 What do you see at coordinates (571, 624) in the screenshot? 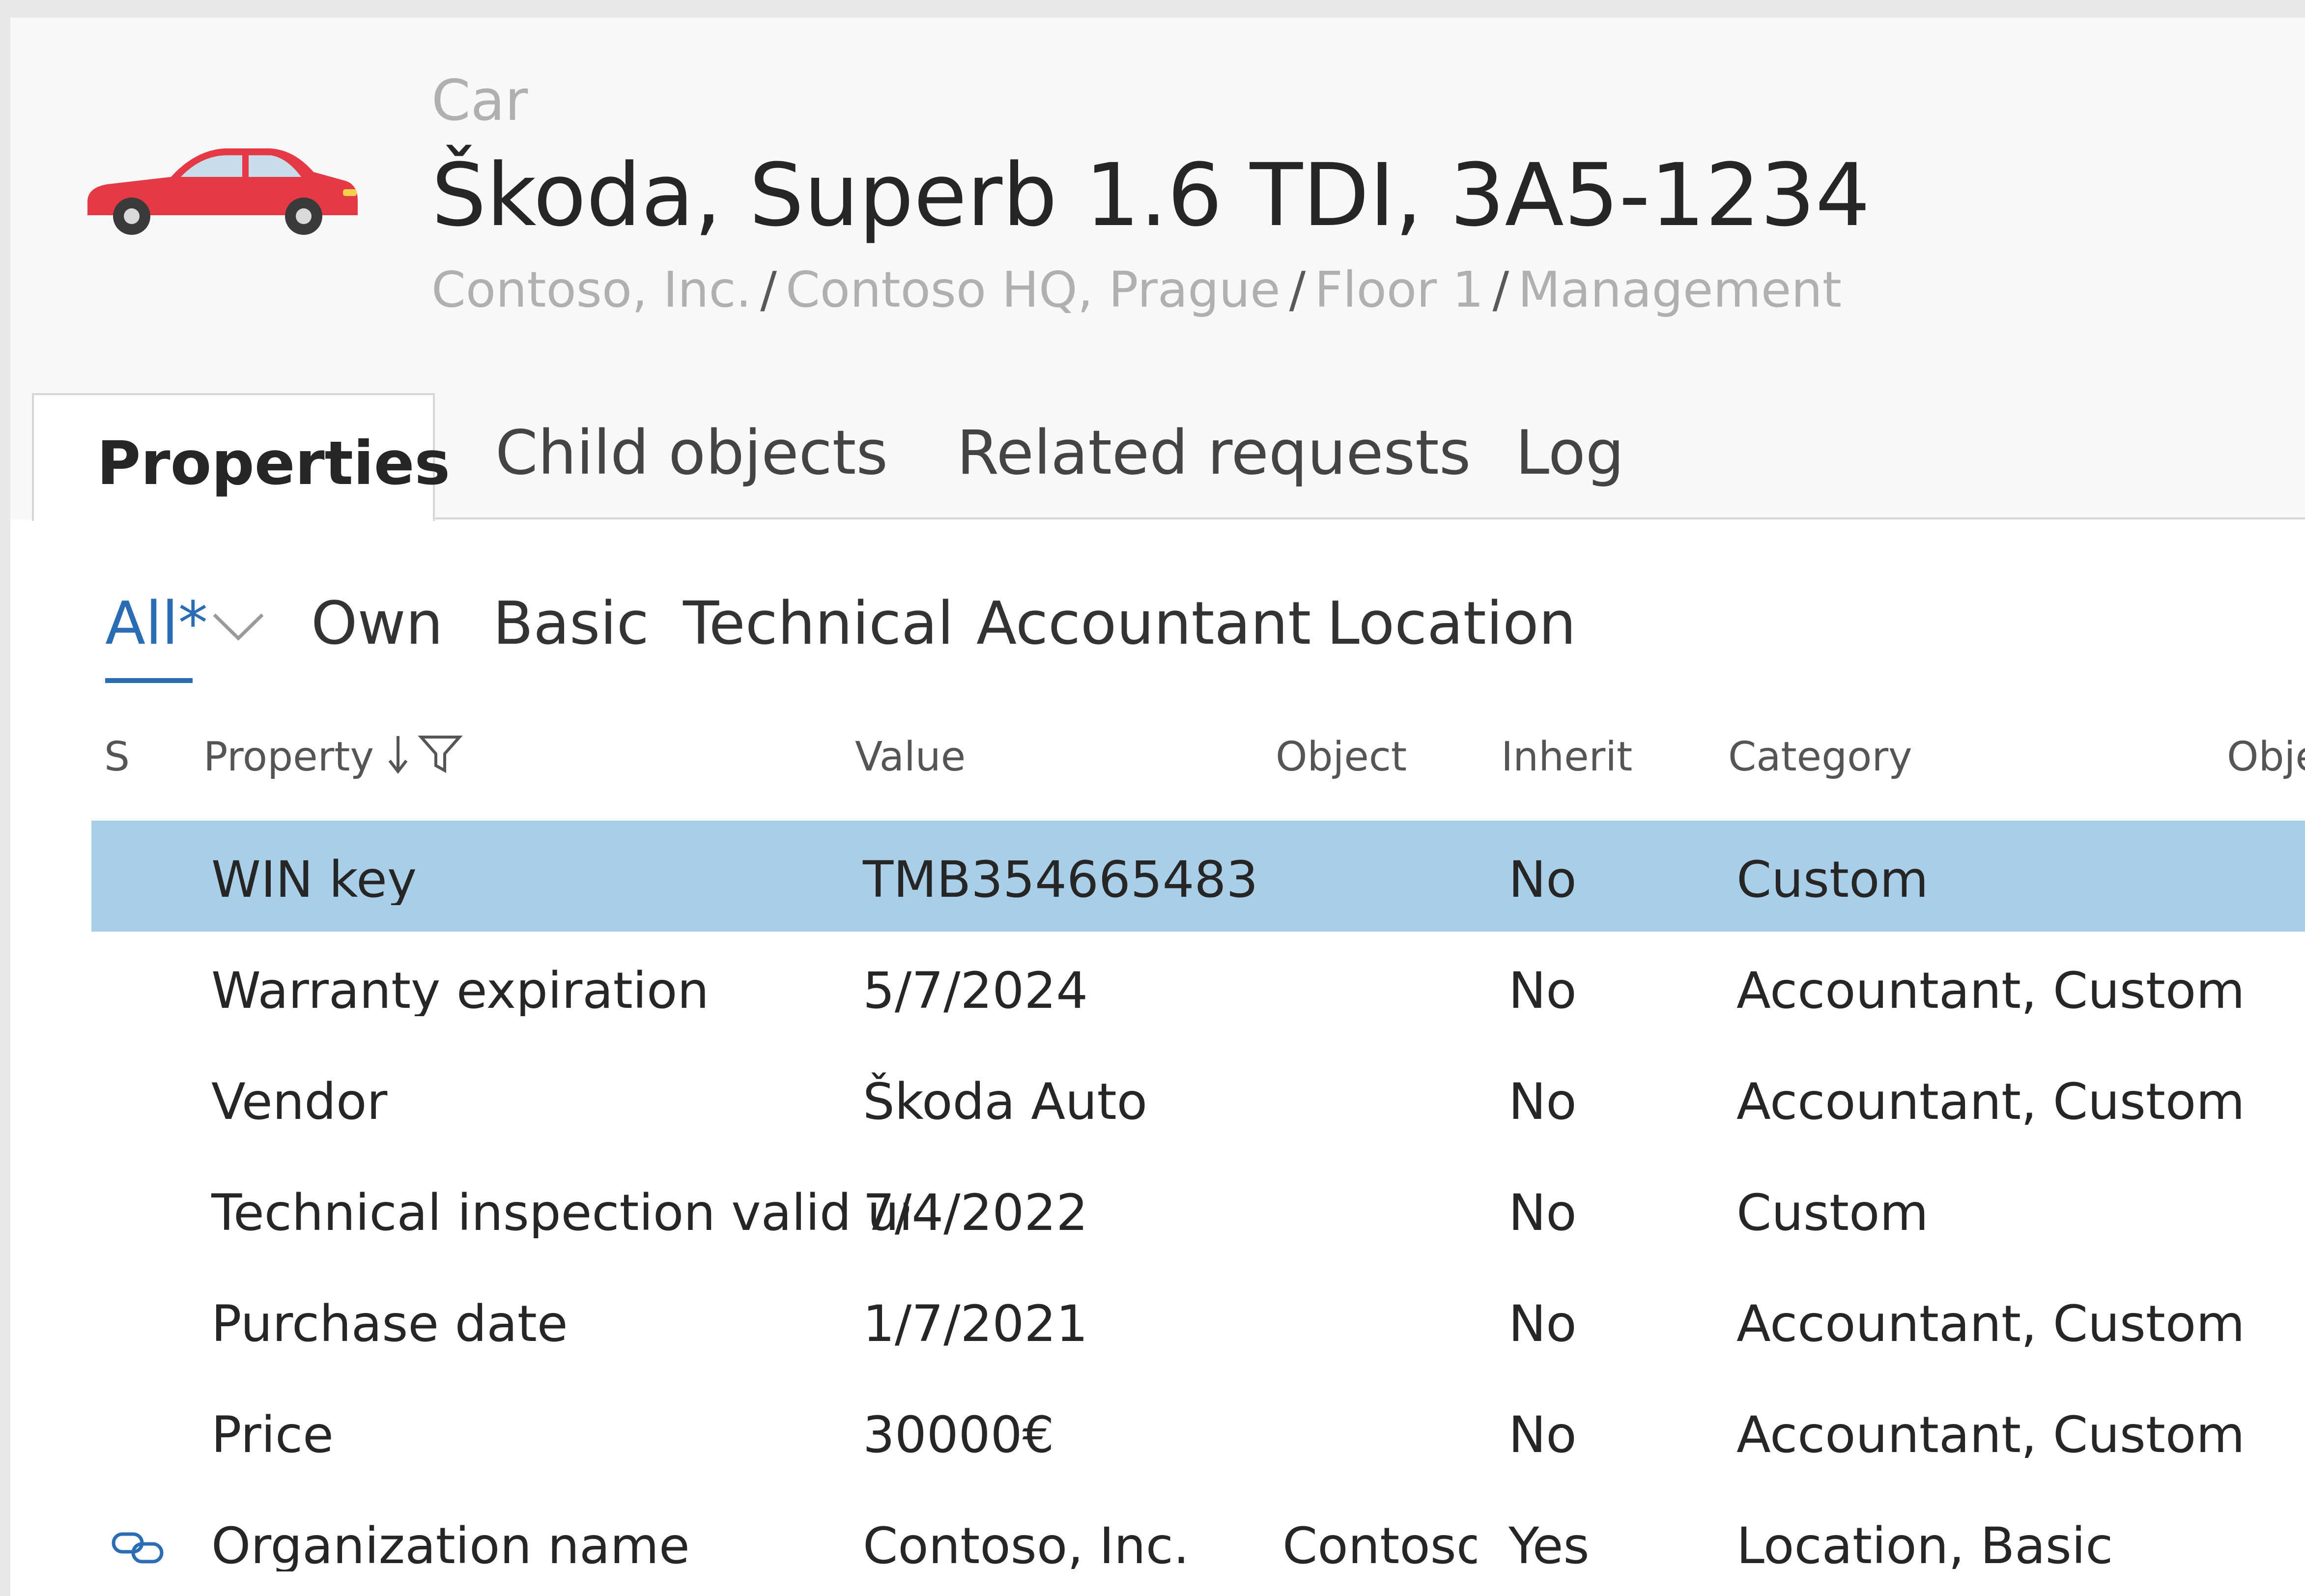
I see `filter-basic: Basic` at bounding box center [571, 624].